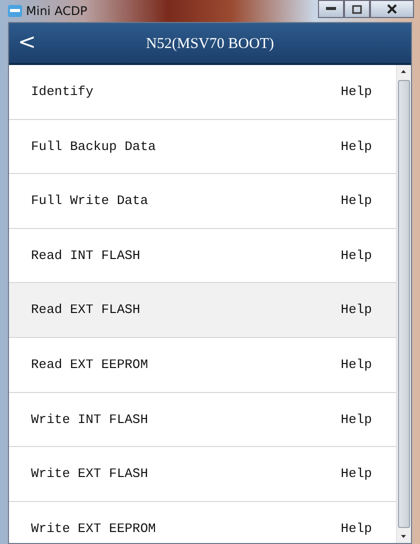 The height and width of the screenshot is (544, 420). Describe the element at coordinates (89, 365) in the screenshot. I see `menu-label: Read EXT EEPROM` at that location.